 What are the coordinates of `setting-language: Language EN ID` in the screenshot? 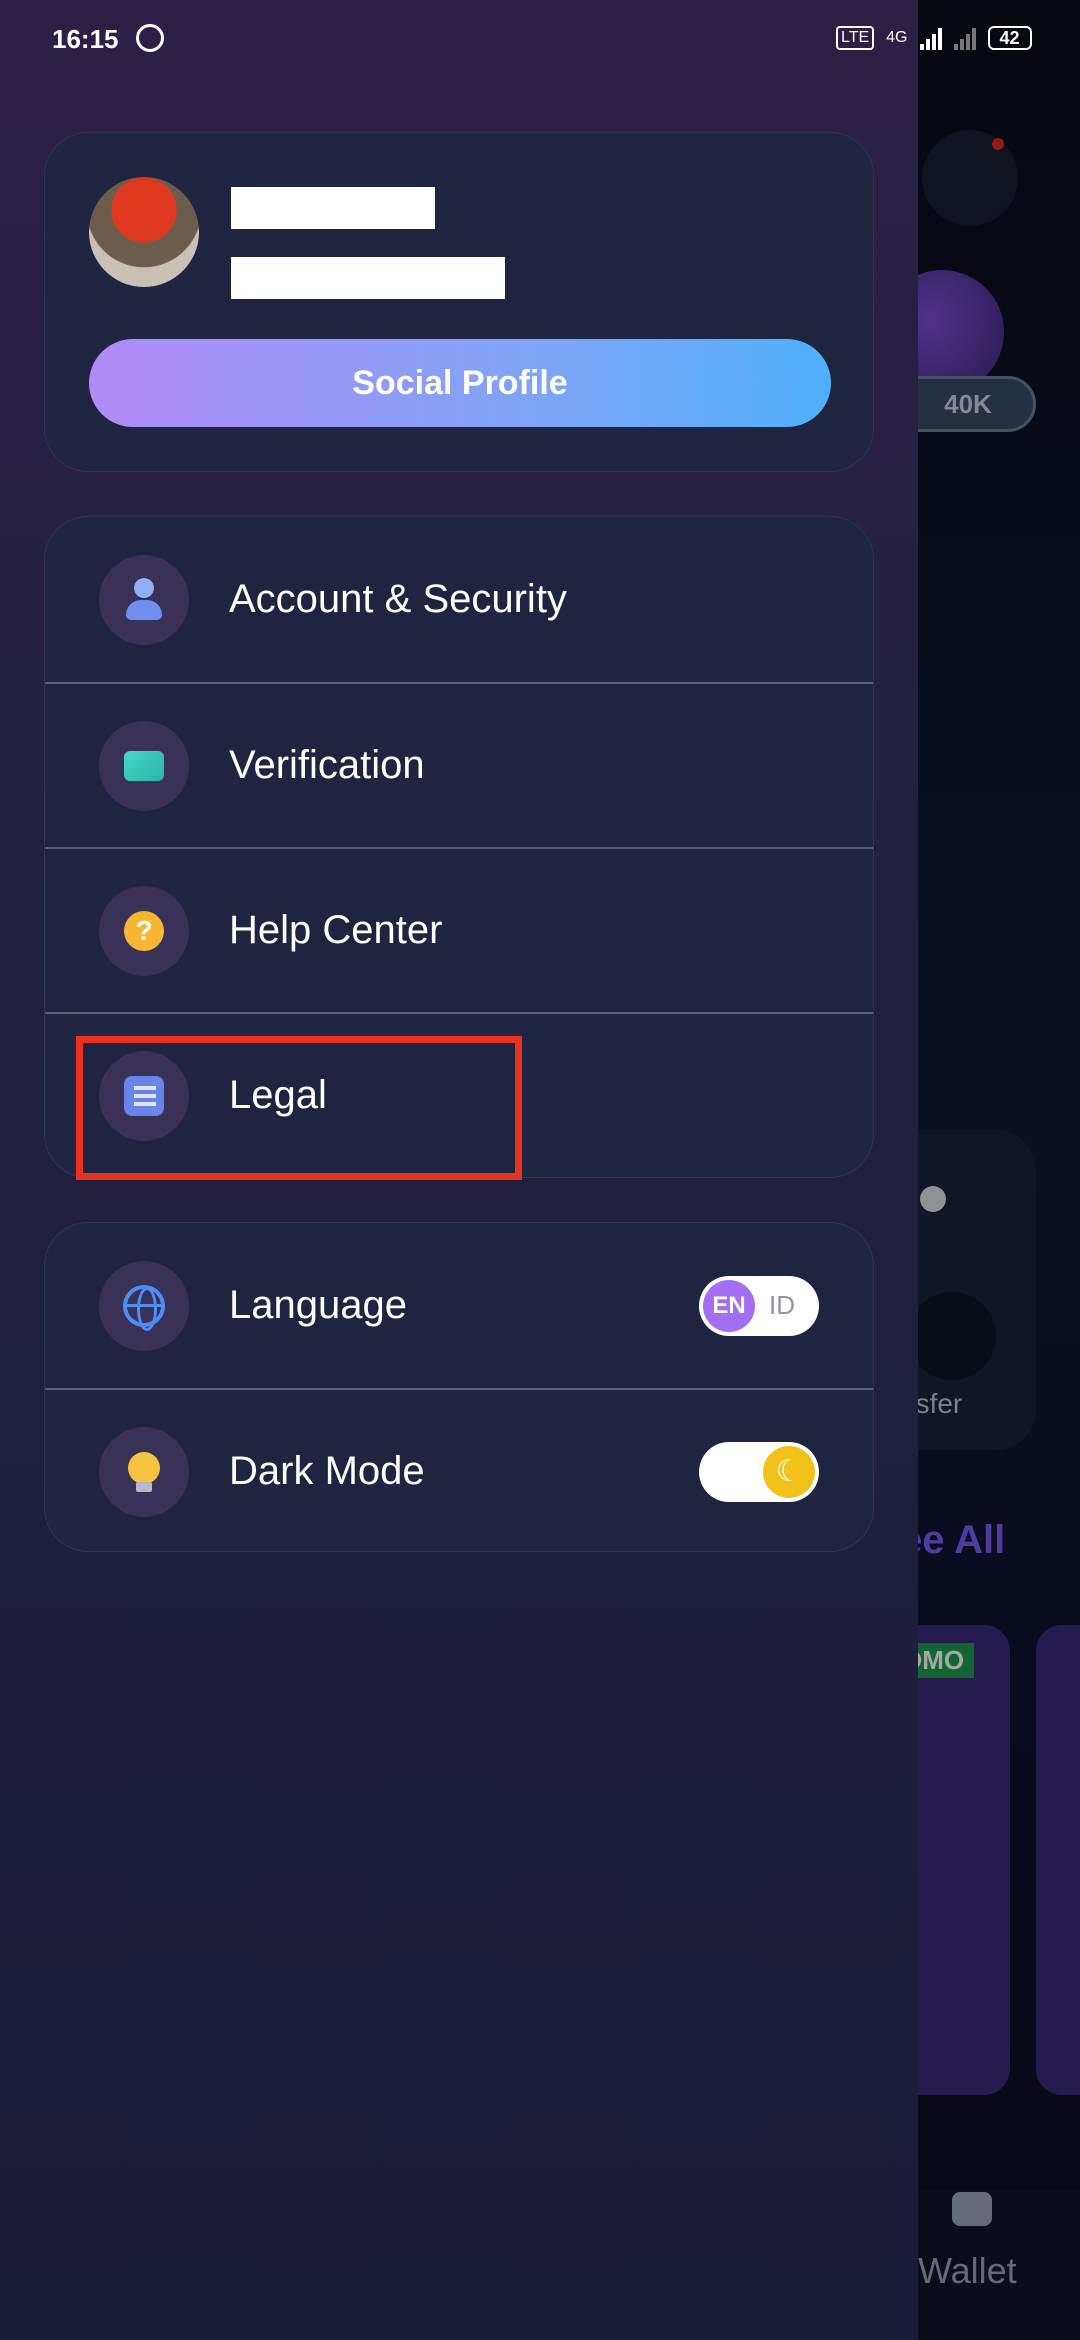 It's located at (459, 1305).